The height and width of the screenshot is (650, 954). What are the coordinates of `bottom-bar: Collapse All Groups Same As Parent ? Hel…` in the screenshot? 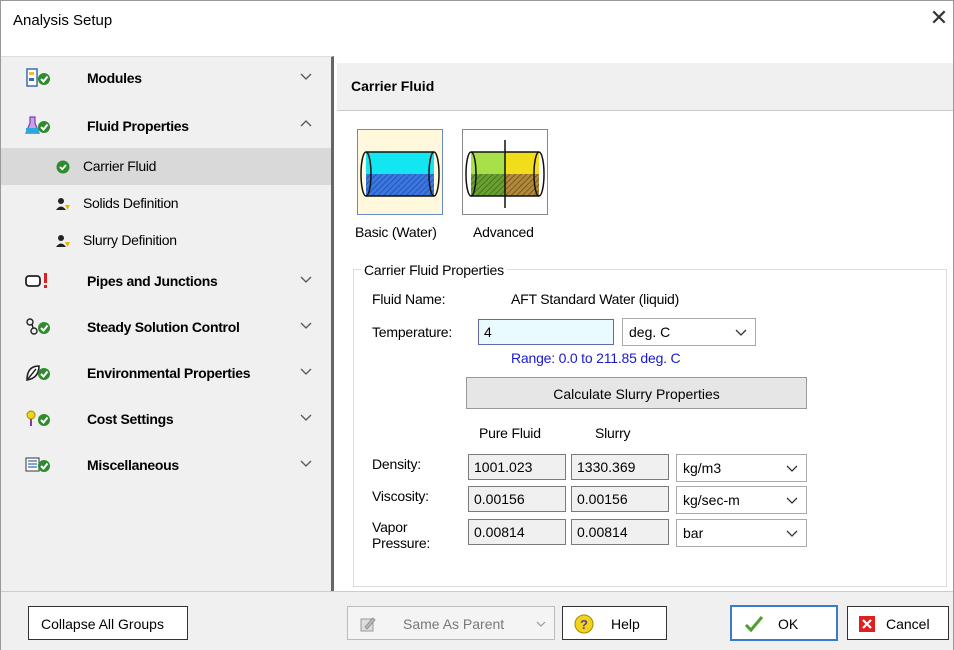 It's located at (477, 620).